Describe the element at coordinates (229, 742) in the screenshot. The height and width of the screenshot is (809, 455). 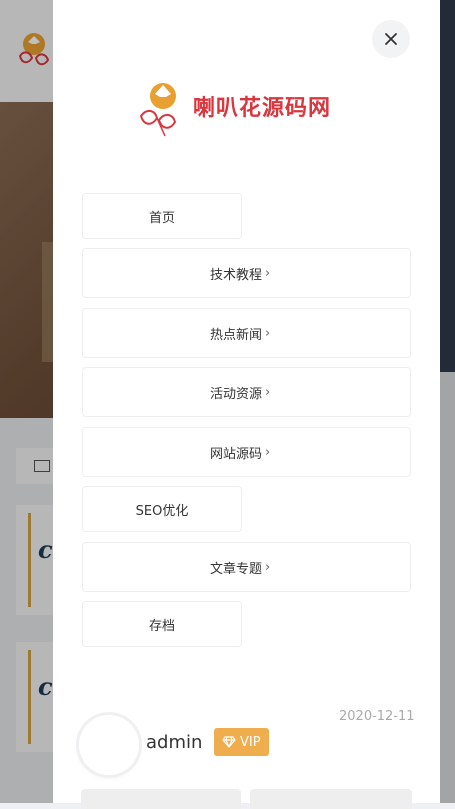
I see `diamond-icon` at that location.